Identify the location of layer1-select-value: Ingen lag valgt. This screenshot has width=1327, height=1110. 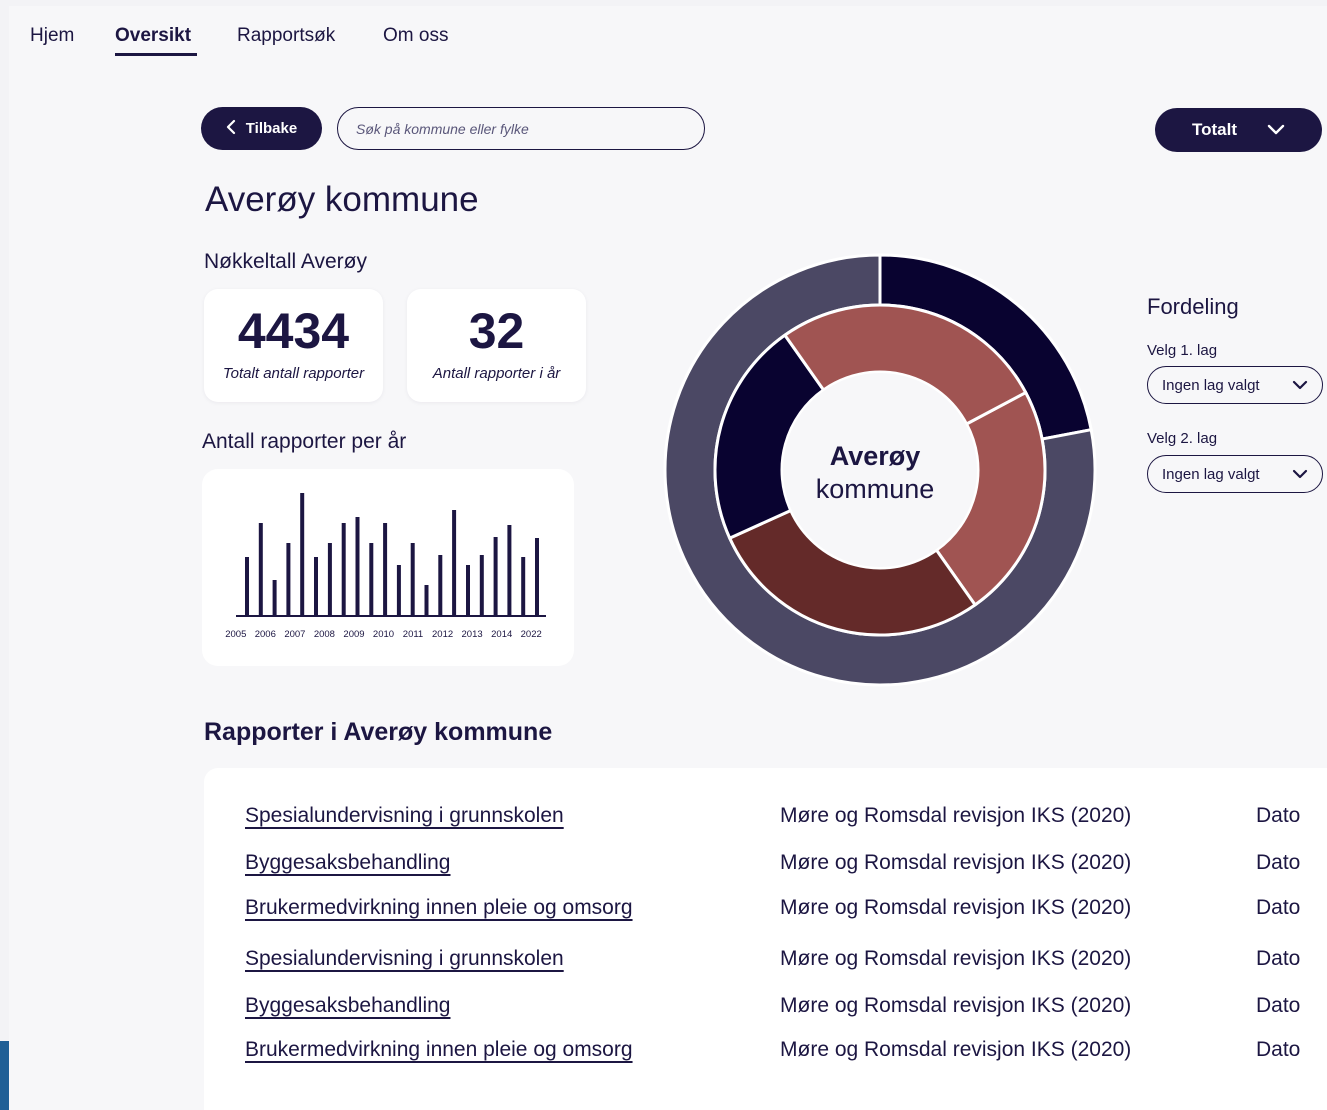
(1211, 385).